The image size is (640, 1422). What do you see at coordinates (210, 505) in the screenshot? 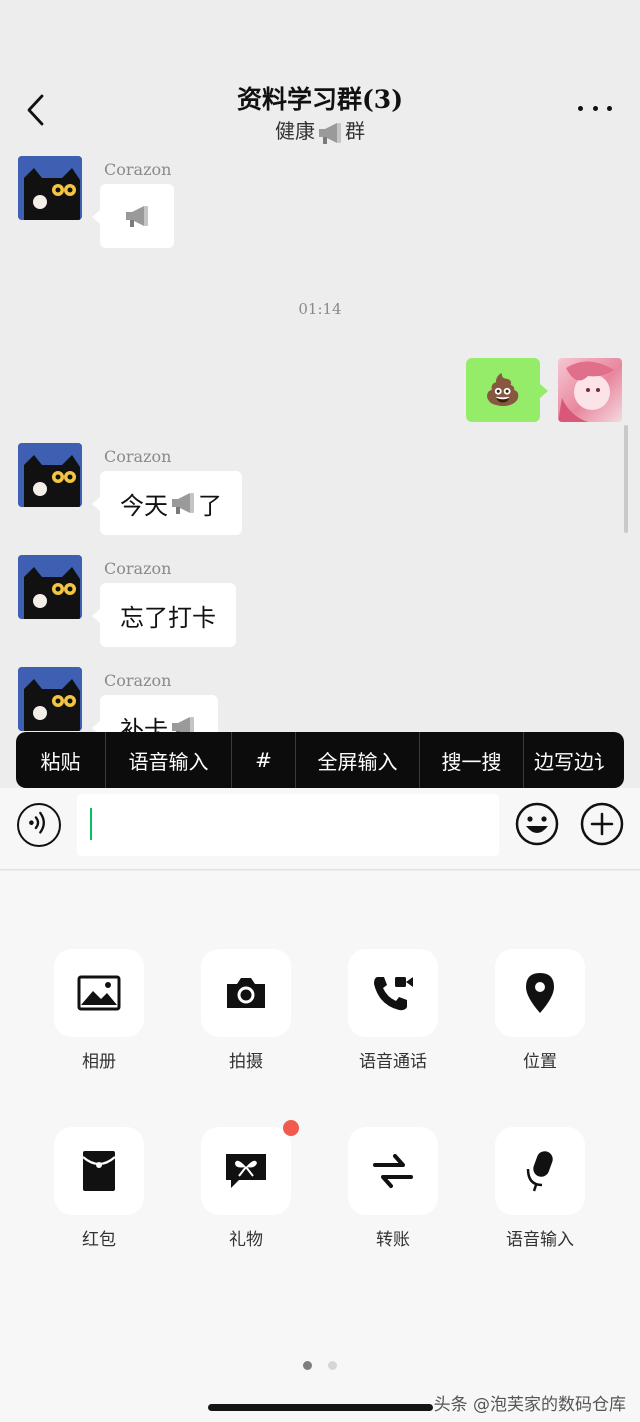
I see `message-text: 了` at bounding box center [210, 505].